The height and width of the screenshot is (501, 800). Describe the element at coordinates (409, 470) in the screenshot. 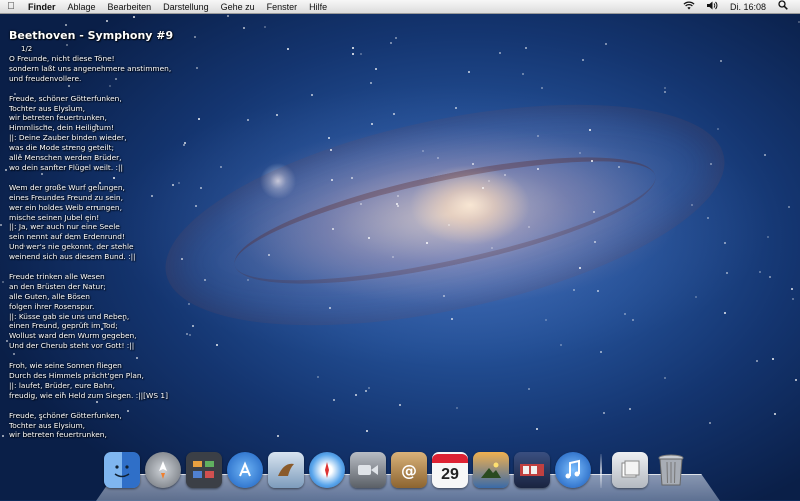

I see `address-book-icon: @` at that location.